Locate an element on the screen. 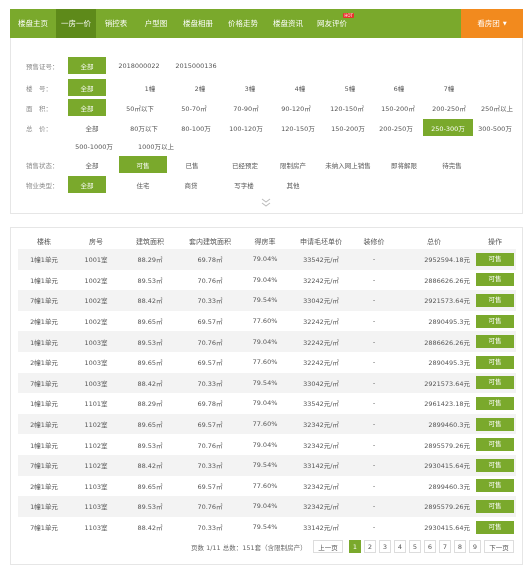  table-cell: 79.04% is located at coordinates (265, 279).